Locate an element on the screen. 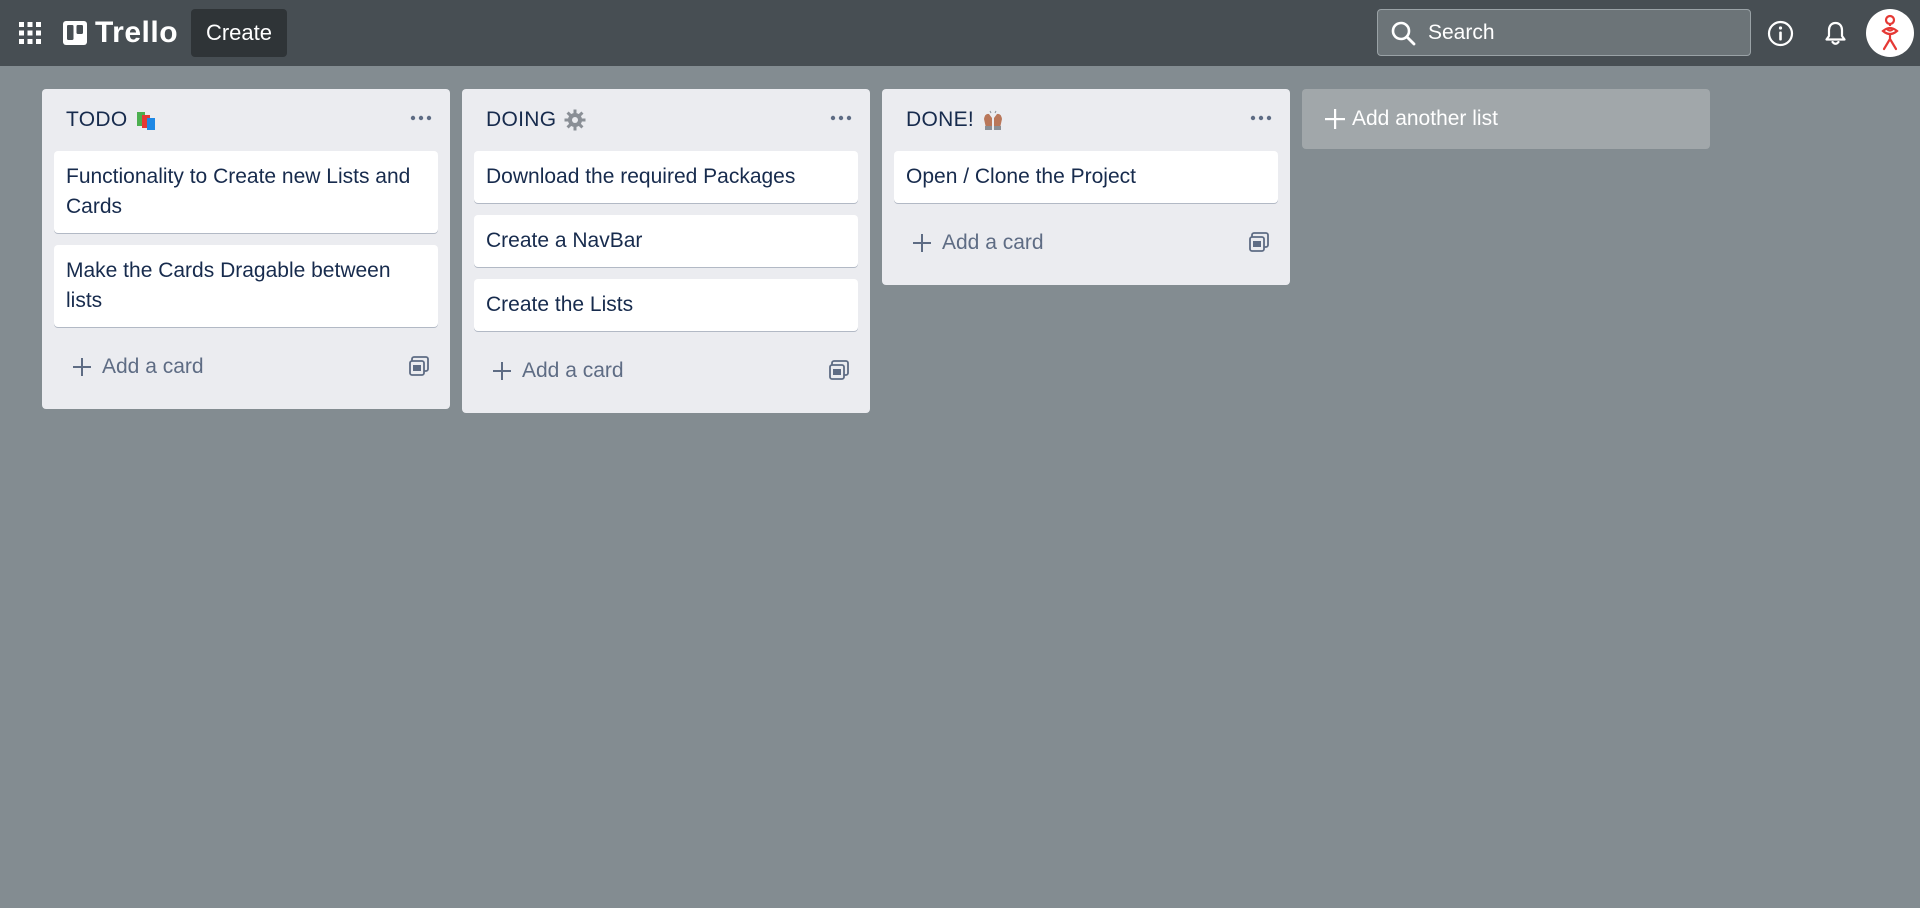  user-avatar-icon is located at coordinates (1890, 32).